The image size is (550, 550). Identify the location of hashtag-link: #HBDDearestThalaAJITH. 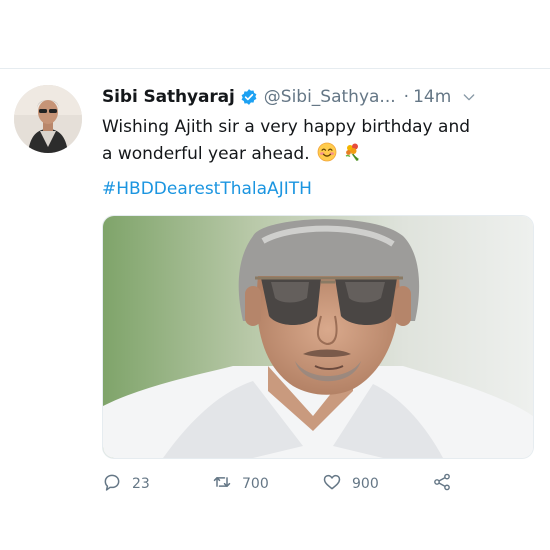
(207, 189).